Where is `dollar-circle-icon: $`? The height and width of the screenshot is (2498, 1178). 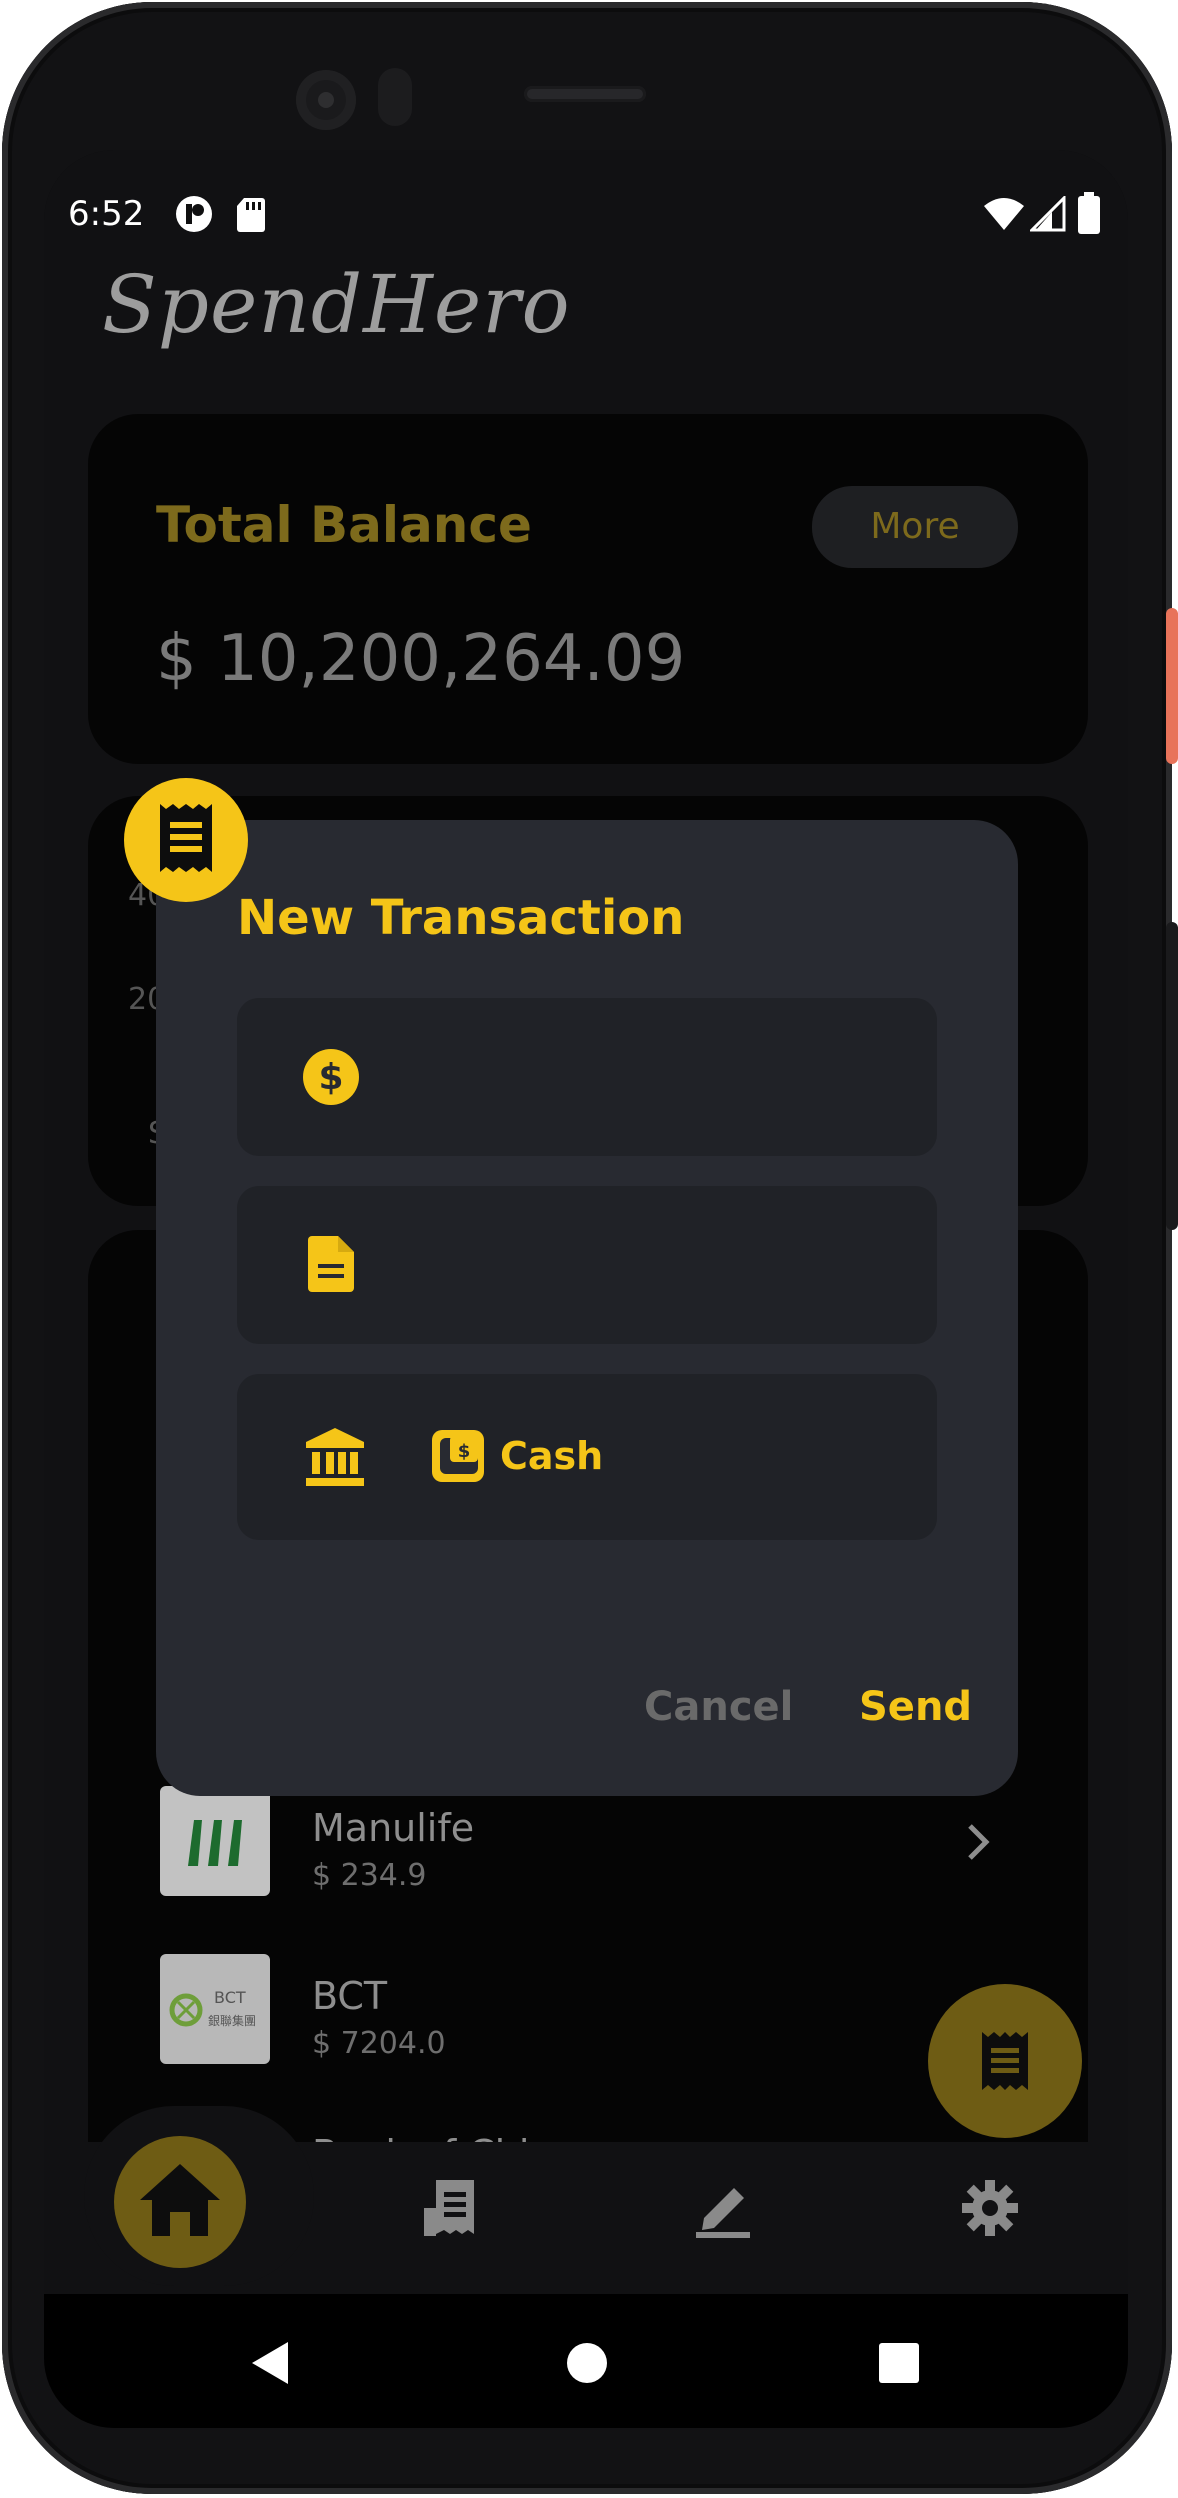
dollar-circle-icon: $ is located at coordinates (331, 1077).